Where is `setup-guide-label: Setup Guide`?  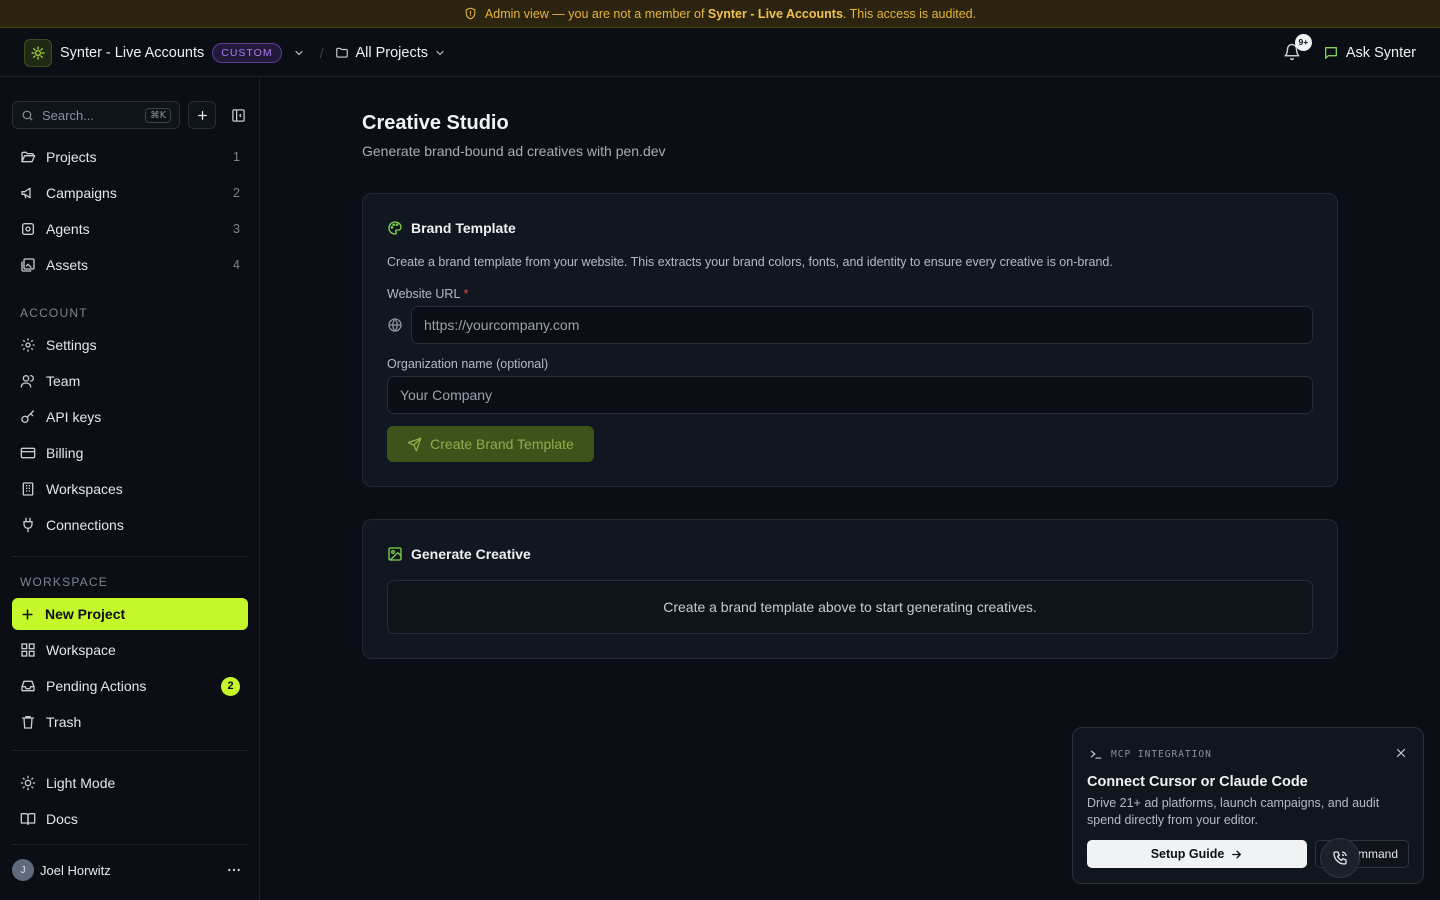 setup-guide-label: Setup Guide is located at coordinates (1187, 854).